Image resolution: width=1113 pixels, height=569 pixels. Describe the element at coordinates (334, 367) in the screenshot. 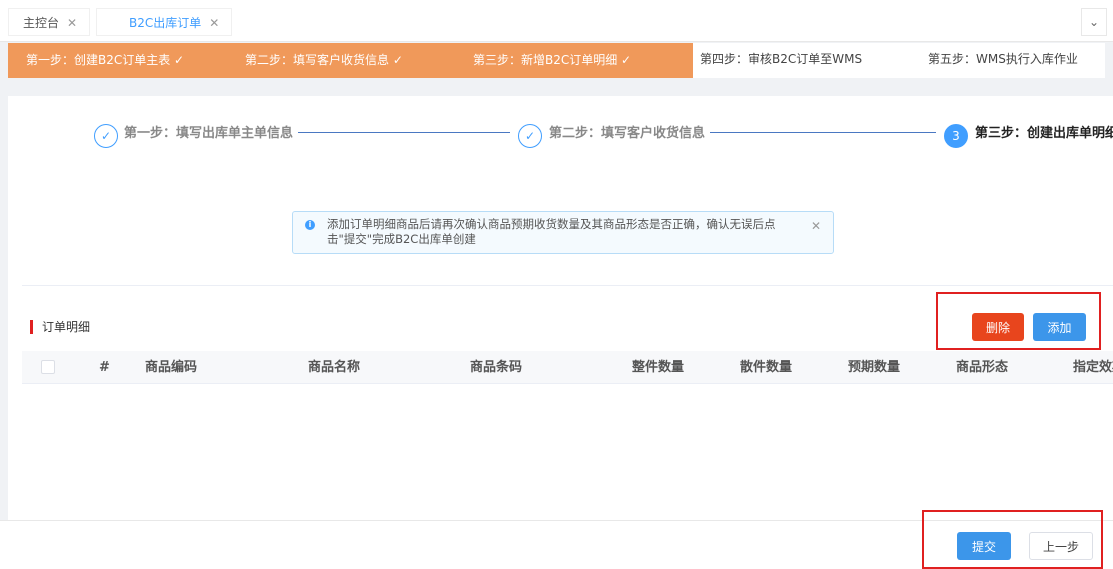

I see `column-header-sku-name: 商品名称` at that location.